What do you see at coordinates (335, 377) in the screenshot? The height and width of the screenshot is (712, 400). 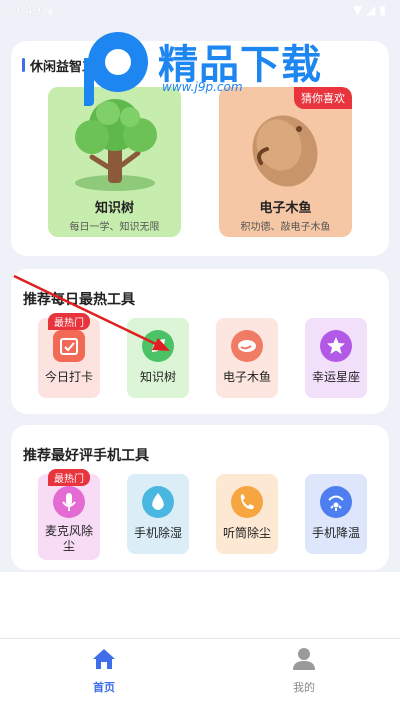 I see `tool-label: 幸运星座` at bounding box center [335, 377].